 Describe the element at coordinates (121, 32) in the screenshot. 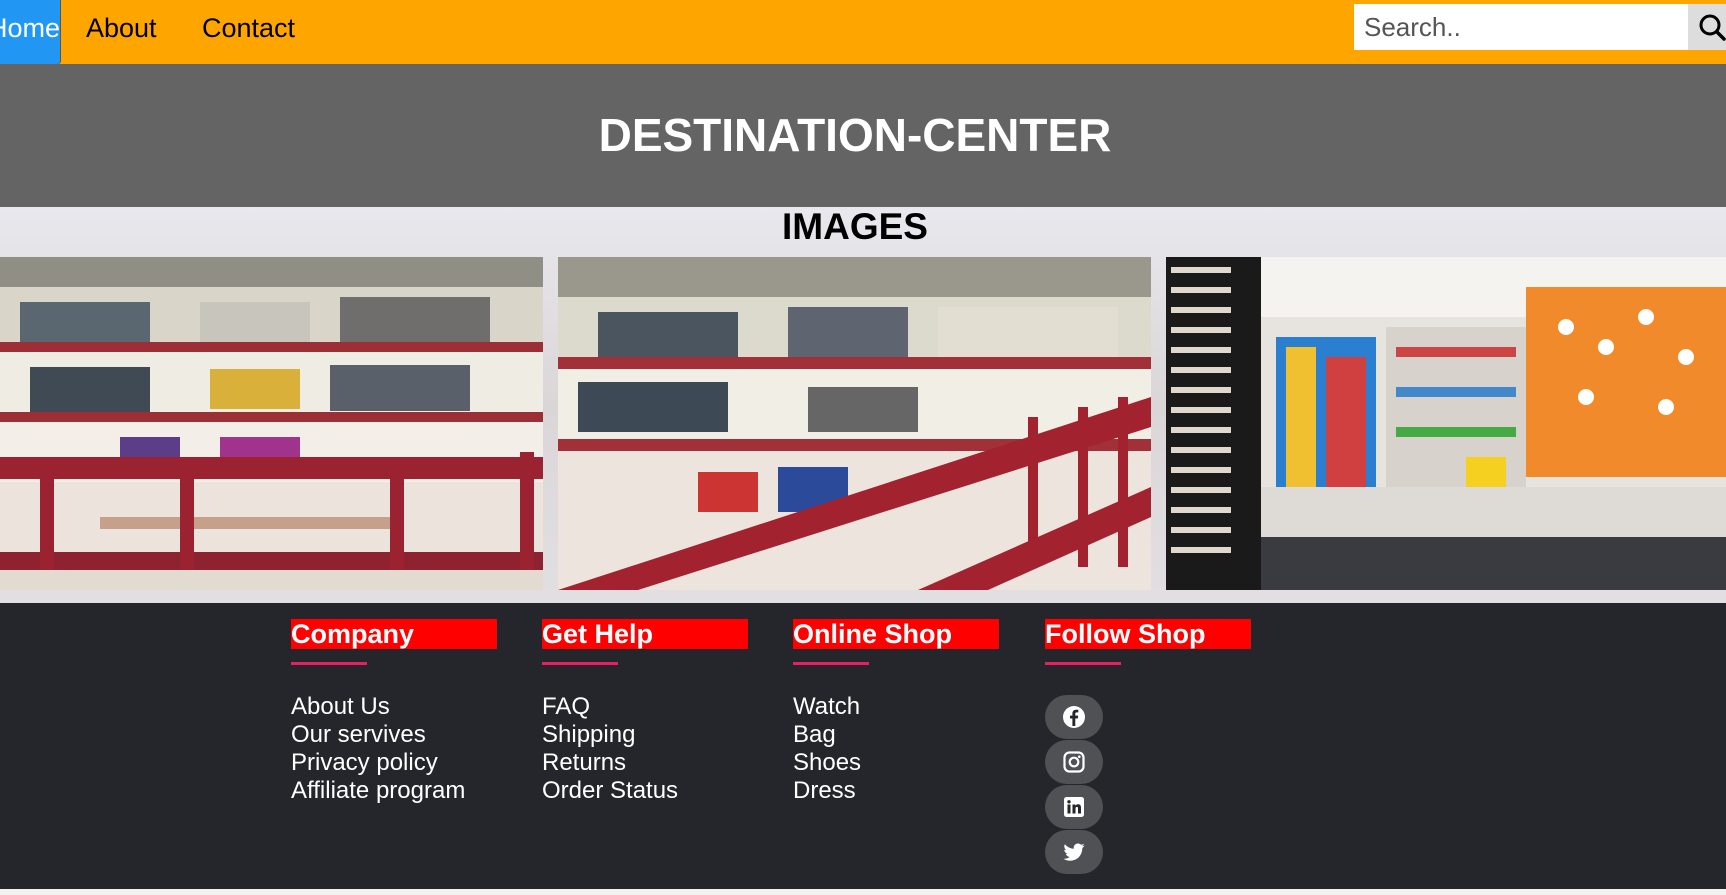

I see `nav-about-link: About` at that location.